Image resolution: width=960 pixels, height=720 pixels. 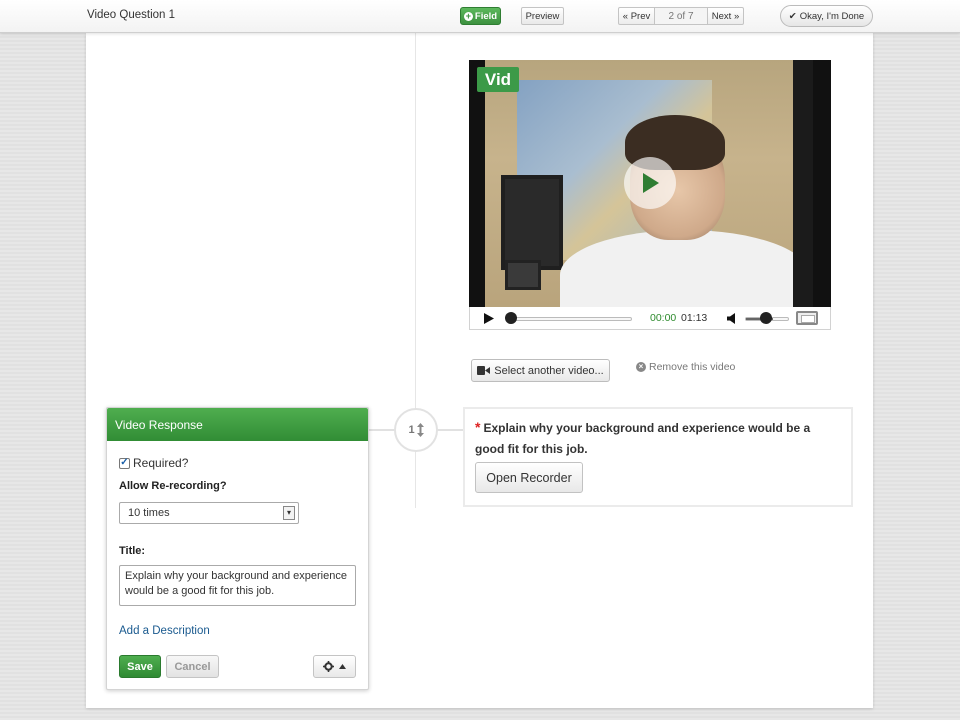 I want to click on vid-badge: Vid, so click(x=498, y=79).